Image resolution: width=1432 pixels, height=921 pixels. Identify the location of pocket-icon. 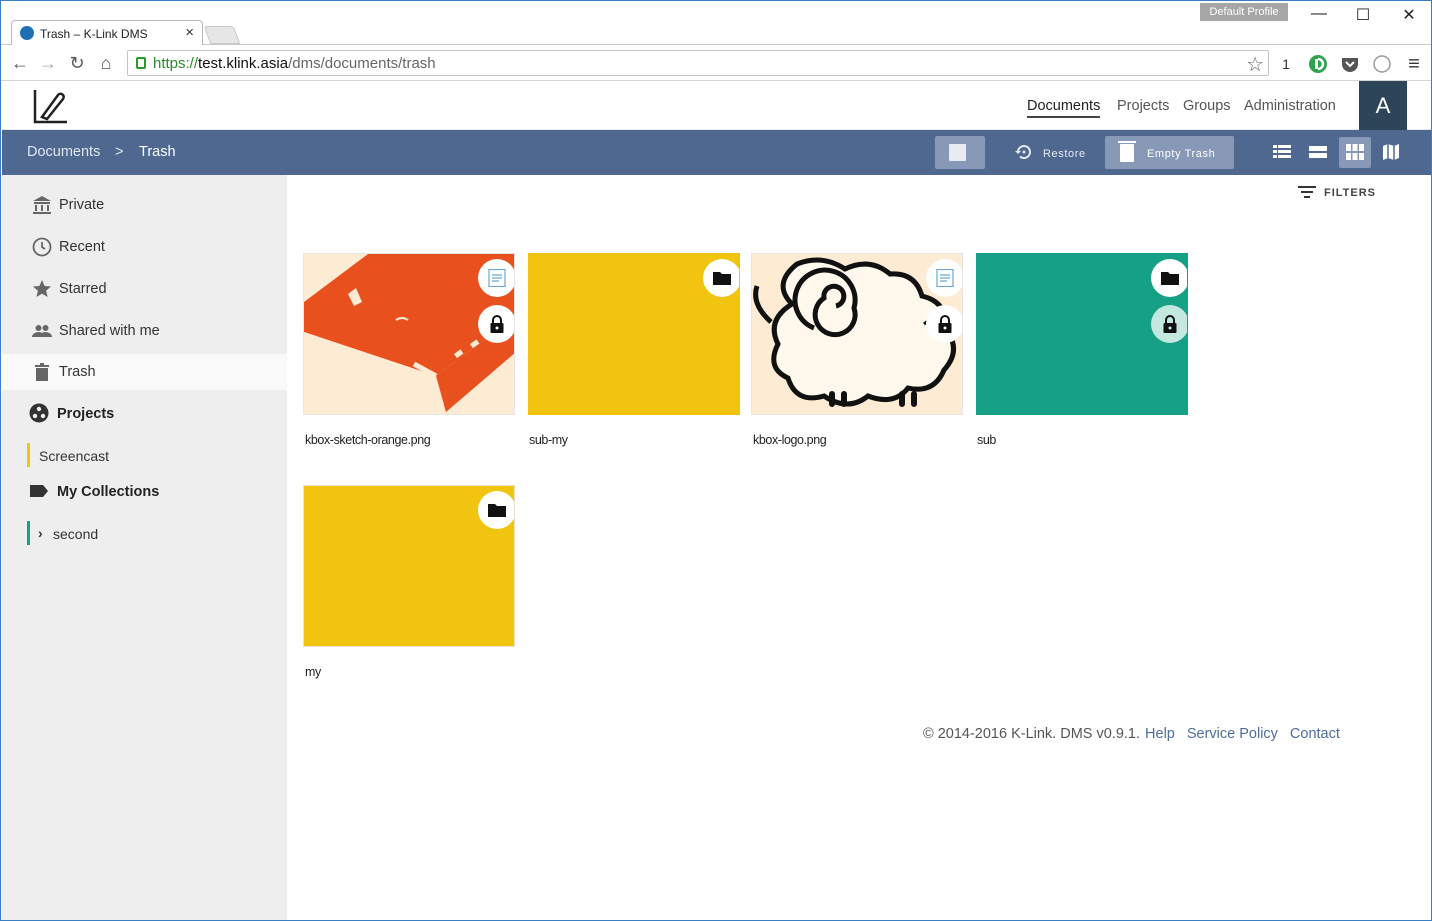
(1350, 64).